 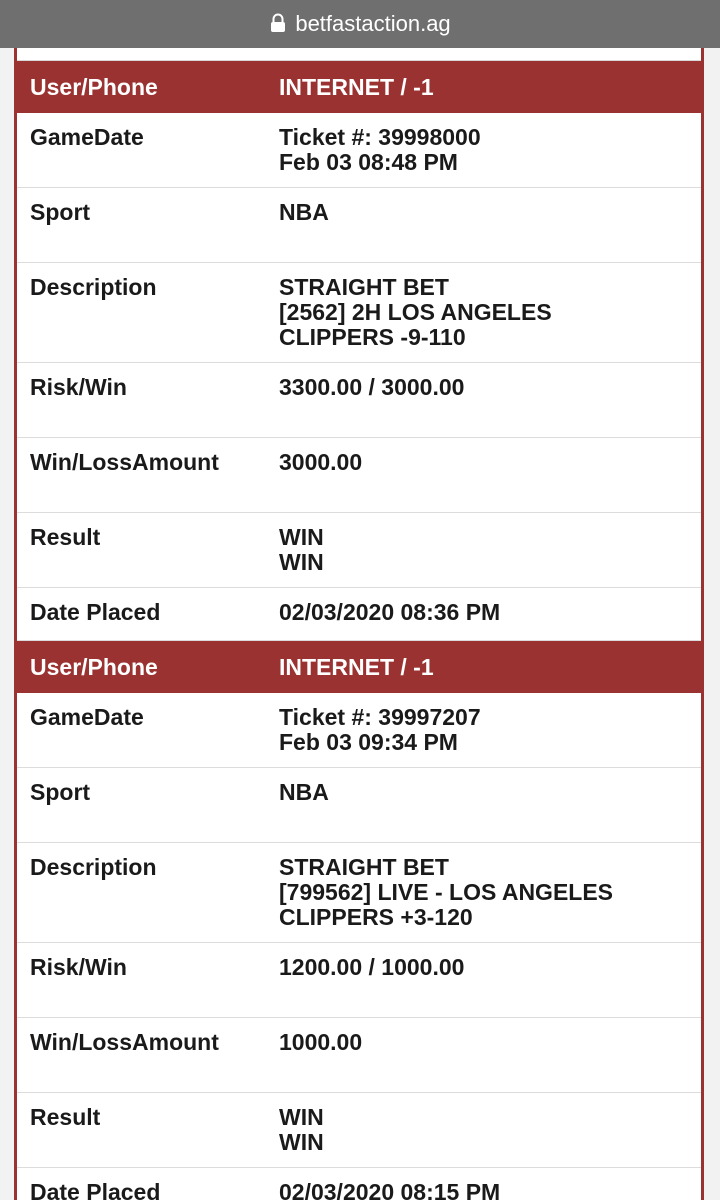 What do you see at coordinates (359, 54) in the screenshot?
I see `panel-top-strip` at bounding box center [359, 54].